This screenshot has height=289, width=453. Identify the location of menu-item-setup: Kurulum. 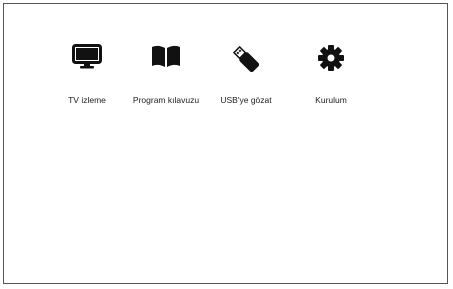
(331, 74).